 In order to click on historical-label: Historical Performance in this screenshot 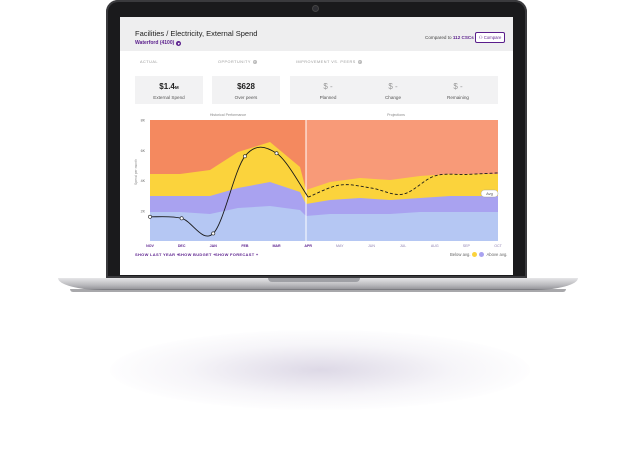, I will do `click(228, 115)`.